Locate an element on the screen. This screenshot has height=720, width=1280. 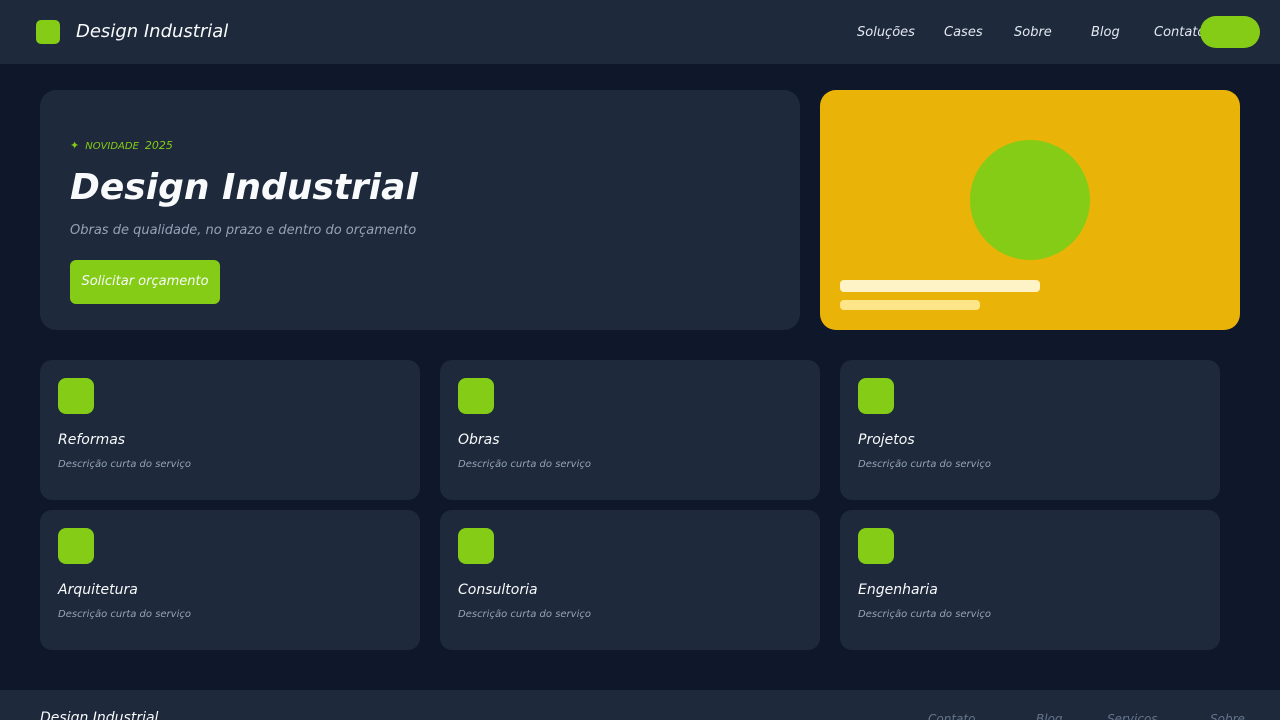
footer-link-blog: Blog is located at coordinates (1049, 715).